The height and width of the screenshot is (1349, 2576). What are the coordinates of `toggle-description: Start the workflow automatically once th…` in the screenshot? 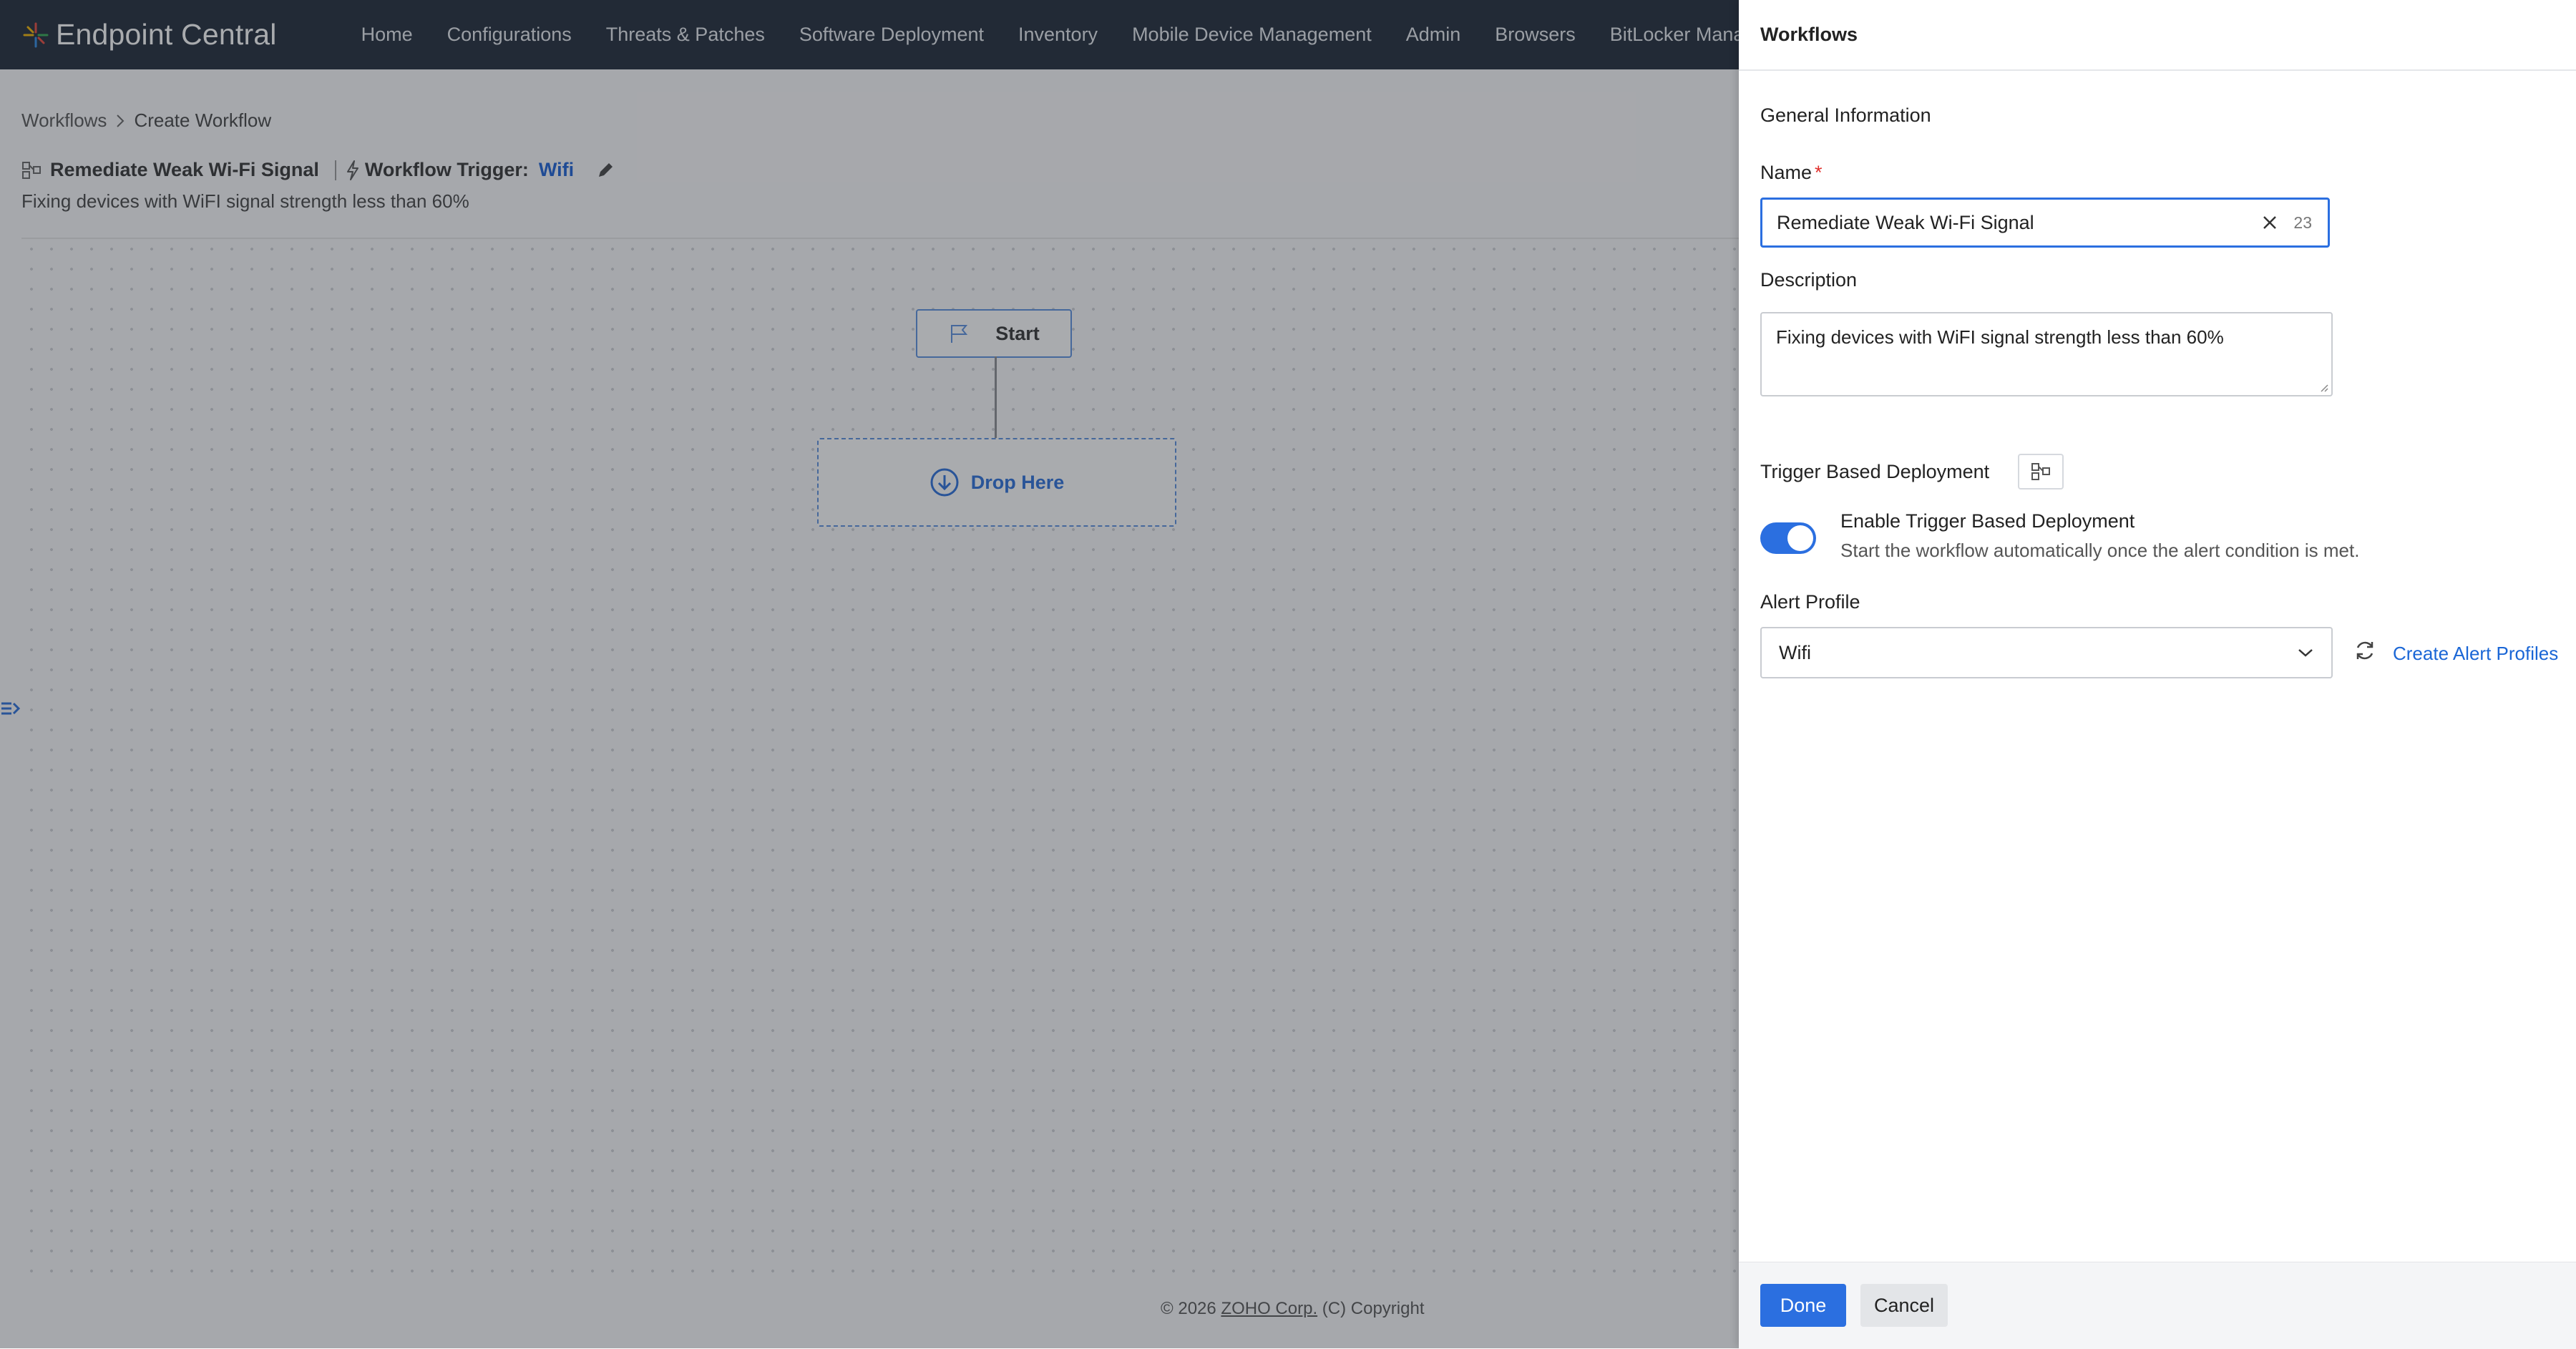 It's located at (2100, 550).